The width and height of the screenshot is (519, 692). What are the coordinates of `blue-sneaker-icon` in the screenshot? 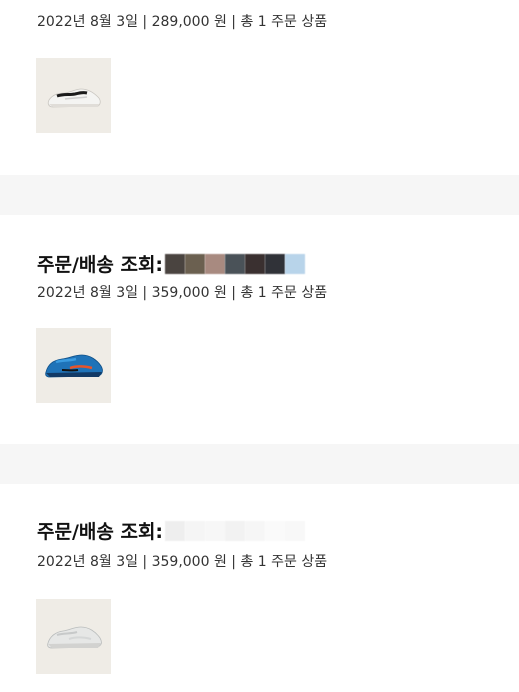 It's located at (73, 365).